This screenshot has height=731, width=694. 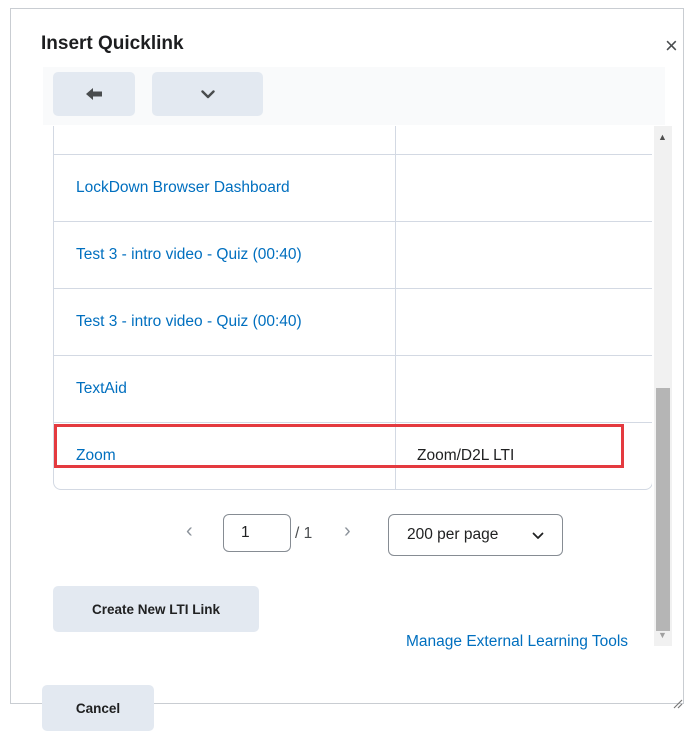 I want to click on menu-dropdown-button, so click(x=207, y=94).